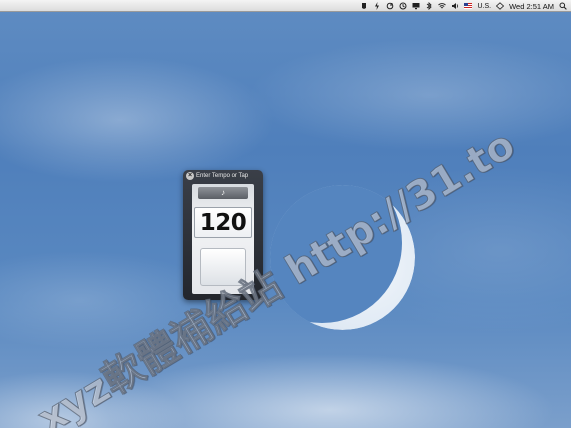  What do you see at coordinates (285, 6) in the screenshot?
I see `menu-bar: U.S. Wed 2:51 AM` at bounding box center [285, 6].